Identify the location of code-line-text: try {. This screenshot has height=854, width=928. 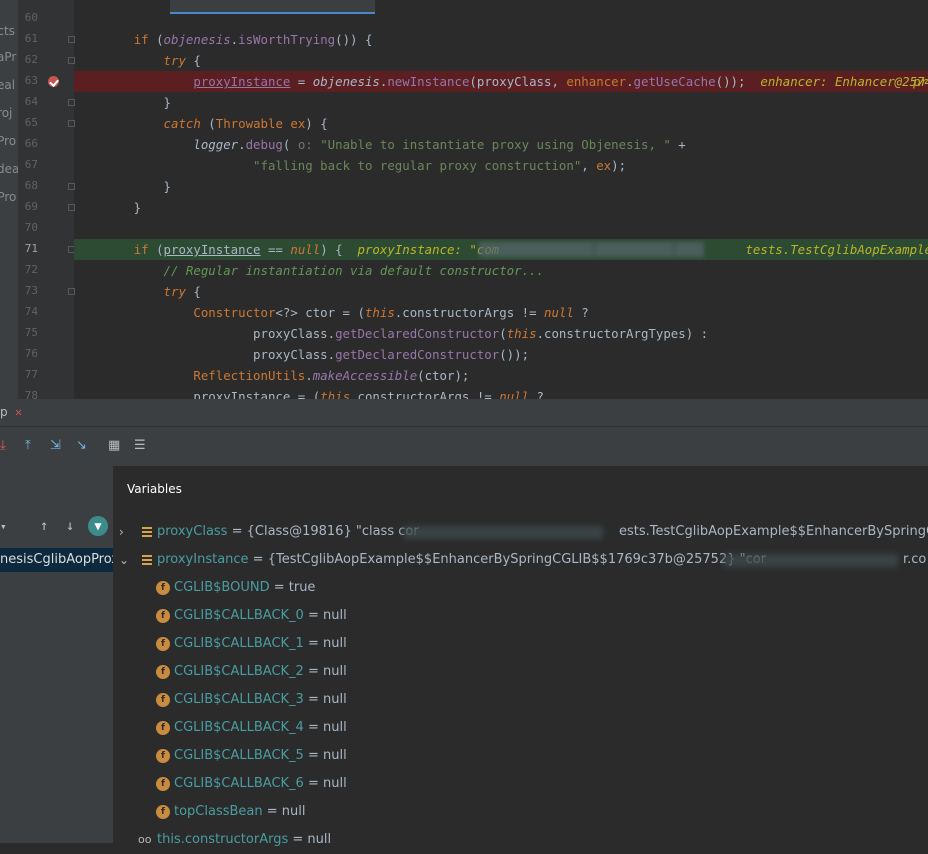
(182, 291).